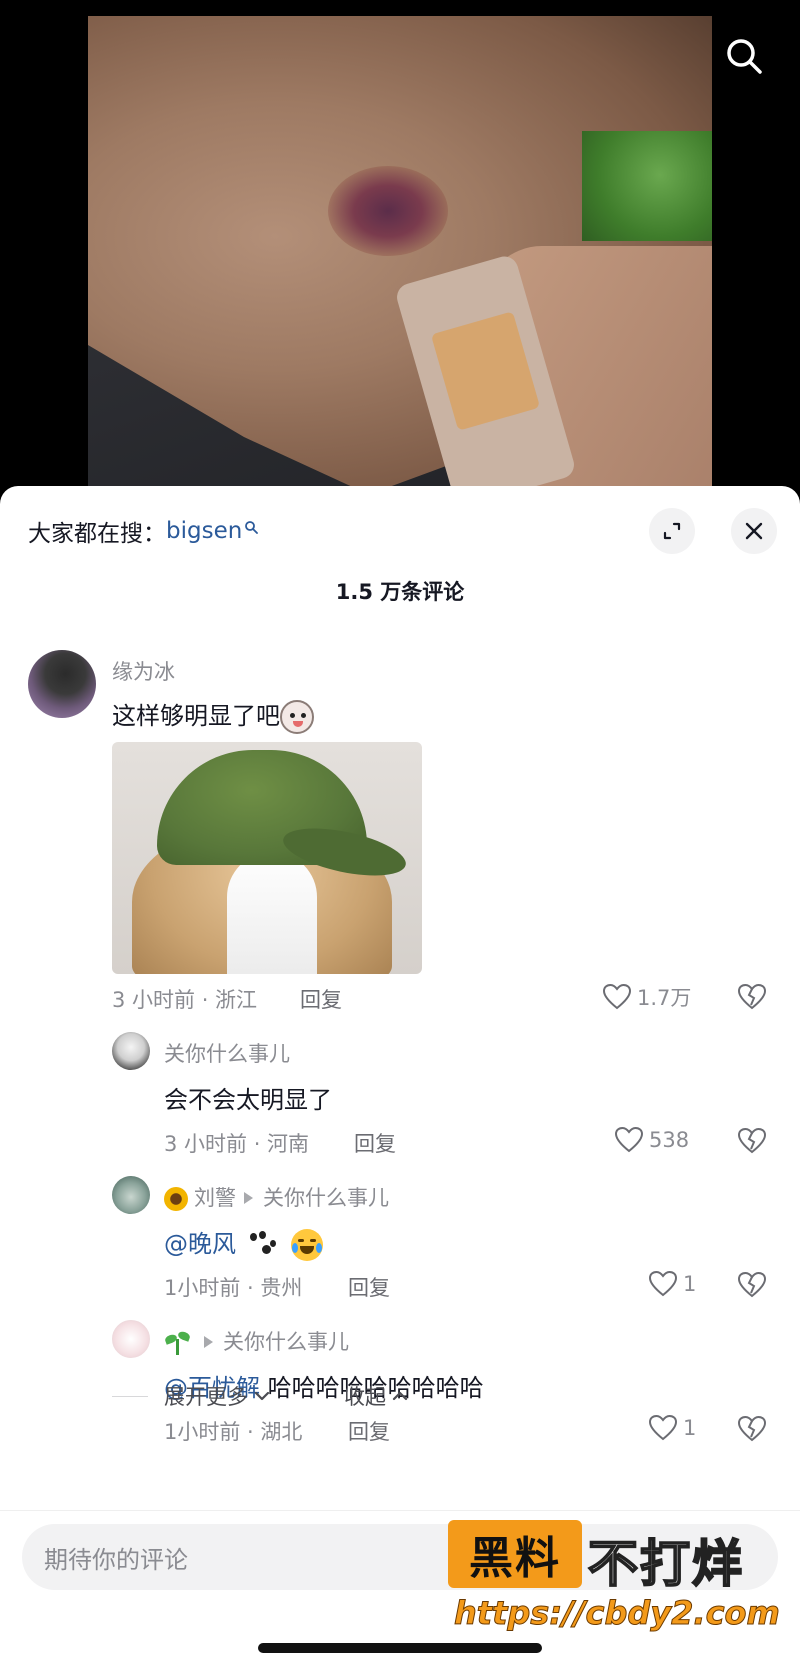  I want to click on comment-image, so click(267, 858).